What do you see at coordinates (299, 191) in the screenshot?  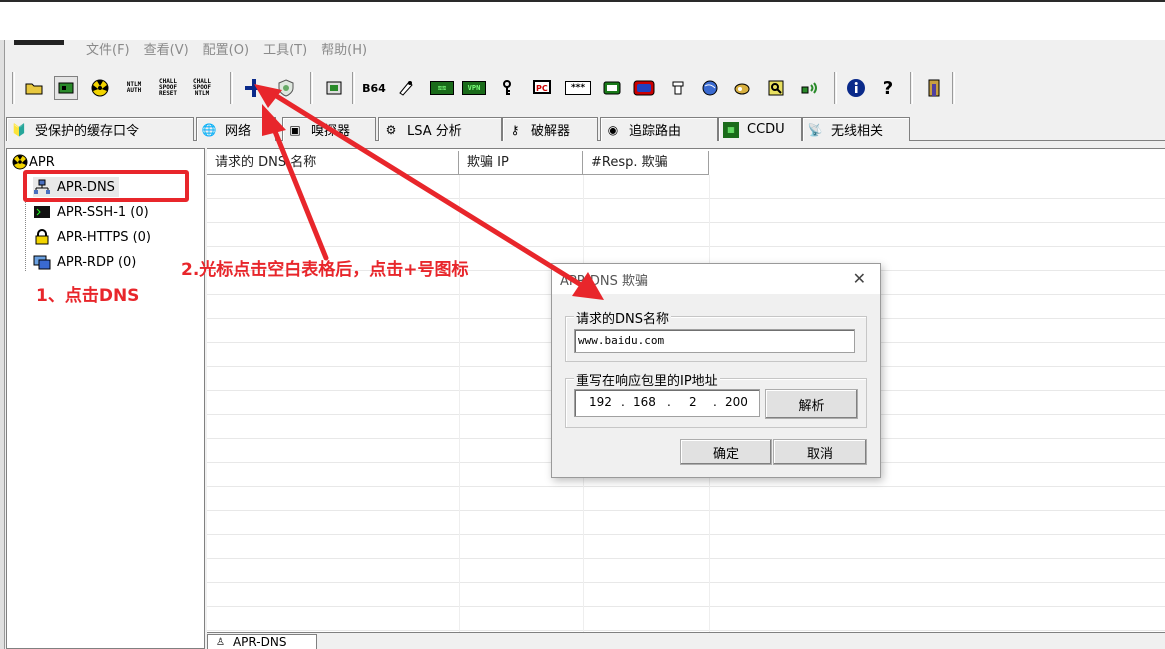 I see `annotation-arrow` at bounding box center [299, 191].